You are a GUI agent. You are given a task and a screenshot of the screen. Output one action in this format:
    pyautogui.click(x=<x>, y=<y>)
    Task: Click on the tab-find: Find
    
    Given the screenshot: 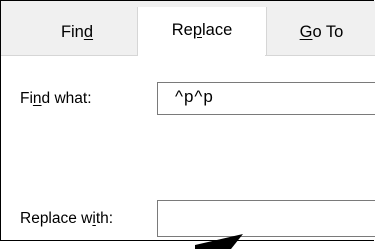 What is the action you would take?
    pyautogui.click(x=77, y=32)
    